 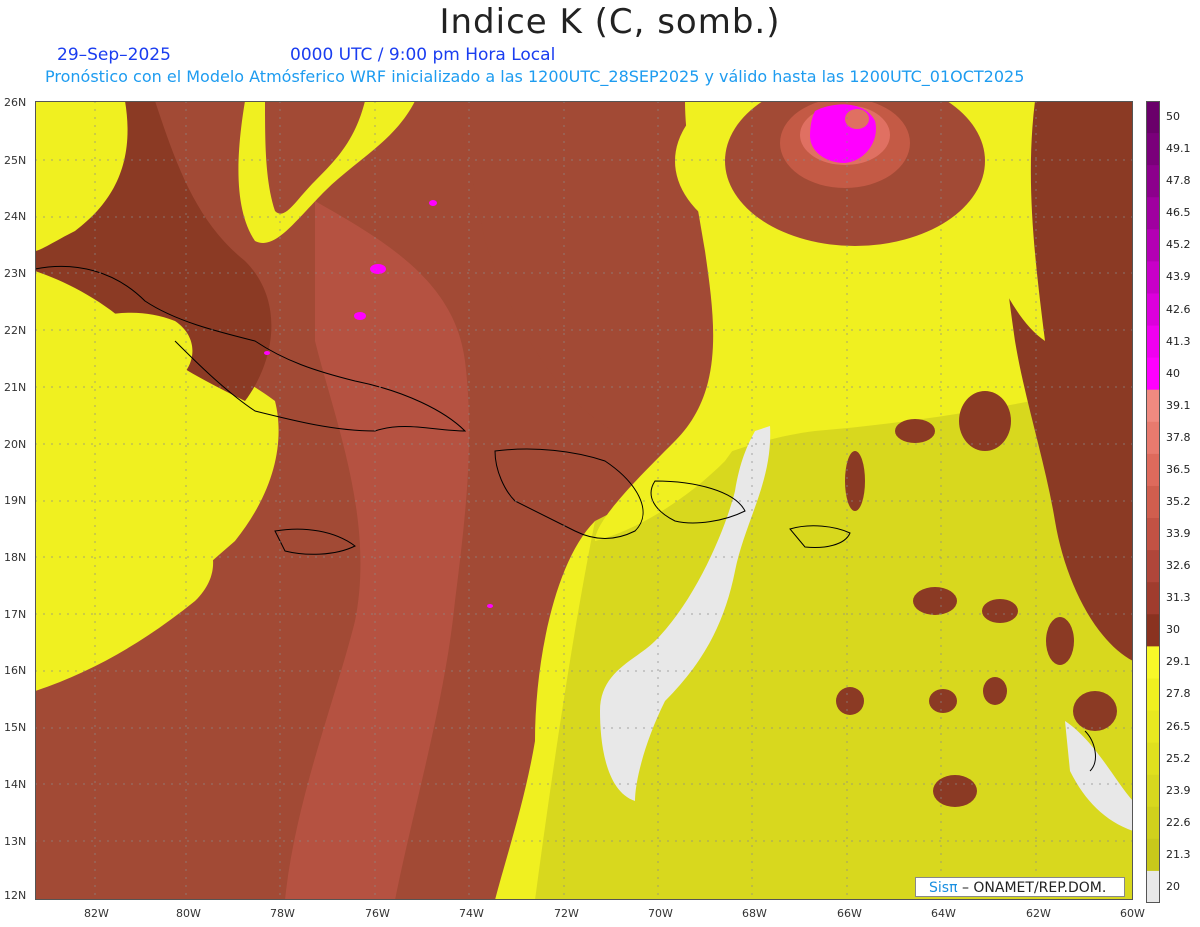 What do you see at coordinates (1038, 913) in the screenshot?
I see `lon-label: 62W` at bounding box center [1038, 913].